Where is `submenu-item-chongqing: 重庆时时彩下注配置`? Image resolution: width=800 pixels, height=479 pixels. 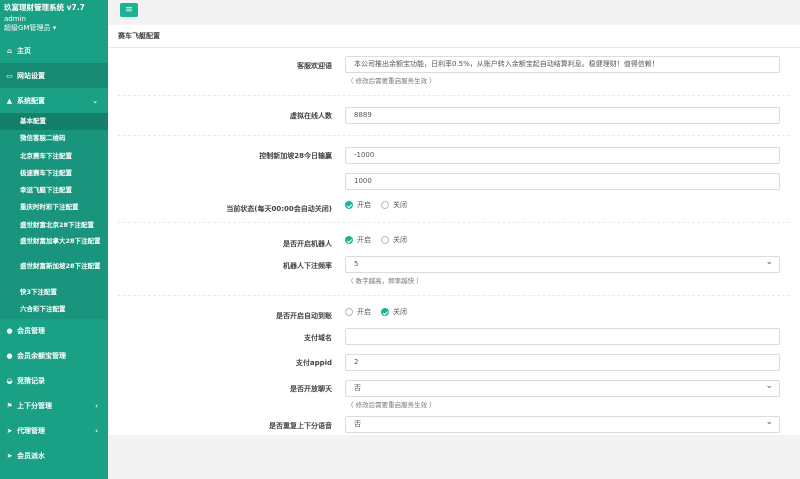
submenu-item-chongqing: 重庆时时彩下注配置 is located at coordinates (54, 207).